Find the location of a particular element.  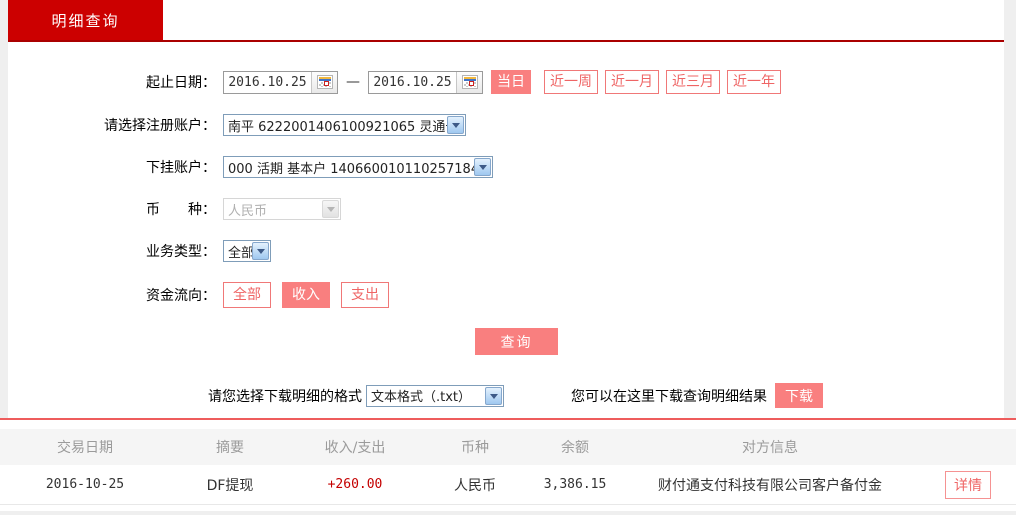

download-row: 请您选择下载明细的格式 文本格式（.txt） 您可以在这里下载查询明细结果 下载 is located at coordinates (506, 395).